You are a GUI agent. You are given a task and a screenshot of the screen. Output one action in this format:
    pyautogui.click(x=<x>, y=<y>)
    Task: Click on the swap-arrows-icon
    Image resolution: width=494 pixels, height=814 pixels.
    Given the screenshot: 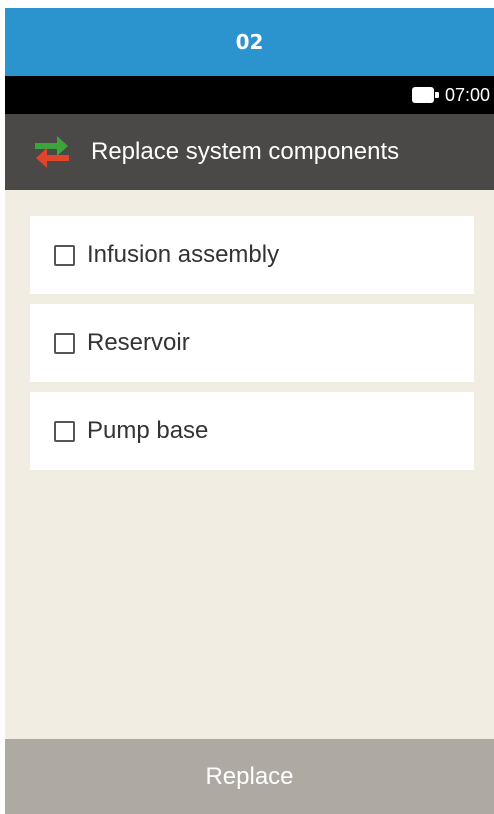 What is the action you would take?
    pyautogui.click(x=52, y=152)
    